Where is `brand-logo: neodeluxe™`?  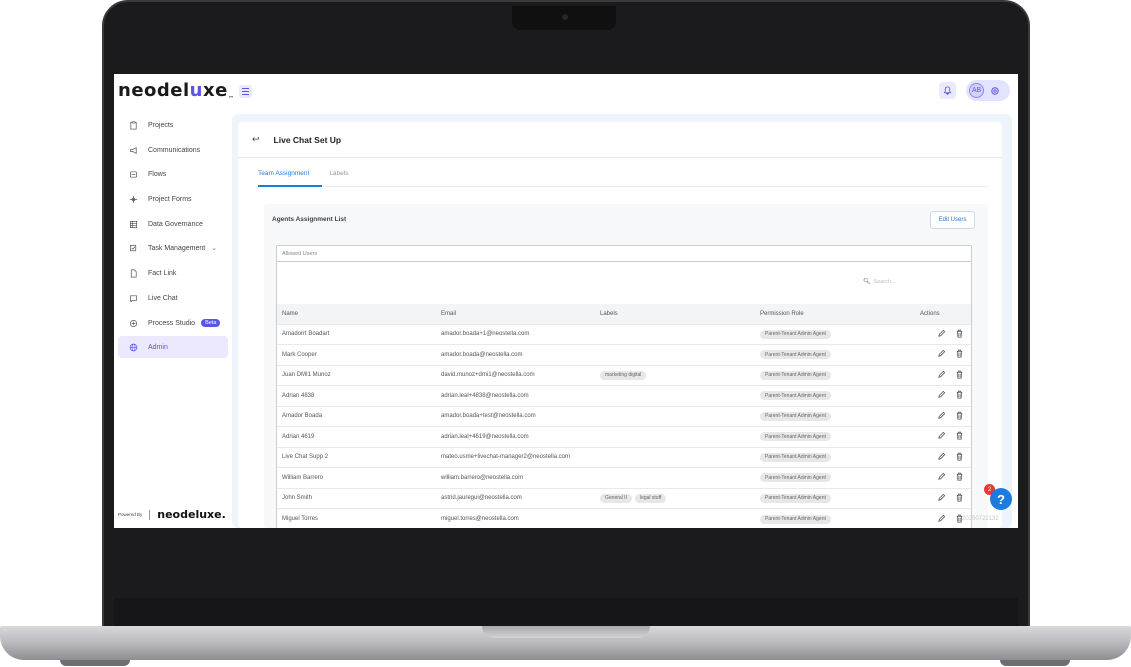
brand-logo: neodeluxe™ is located at coordinates (176, 91).